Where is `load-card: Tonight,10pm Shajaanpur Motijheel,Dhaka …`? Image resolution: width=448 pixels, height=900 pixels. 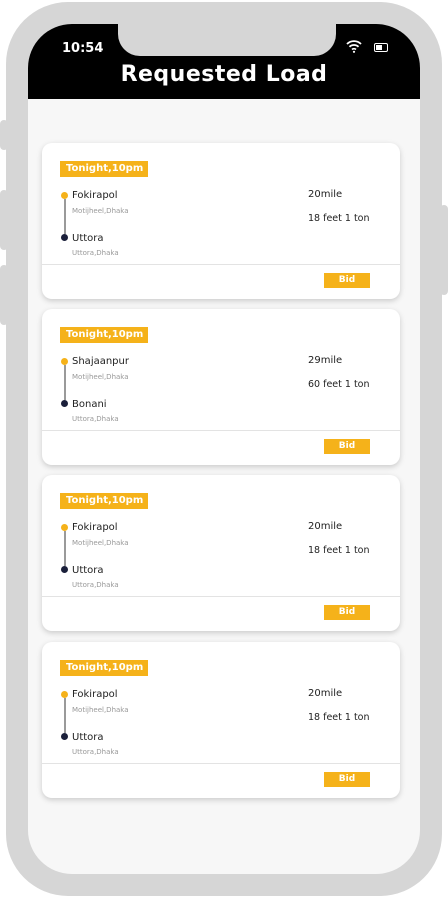 load-card: Tonight,10pm Shajaanpur Motijheel,Dhaka … is located at coordinates (221, 387).